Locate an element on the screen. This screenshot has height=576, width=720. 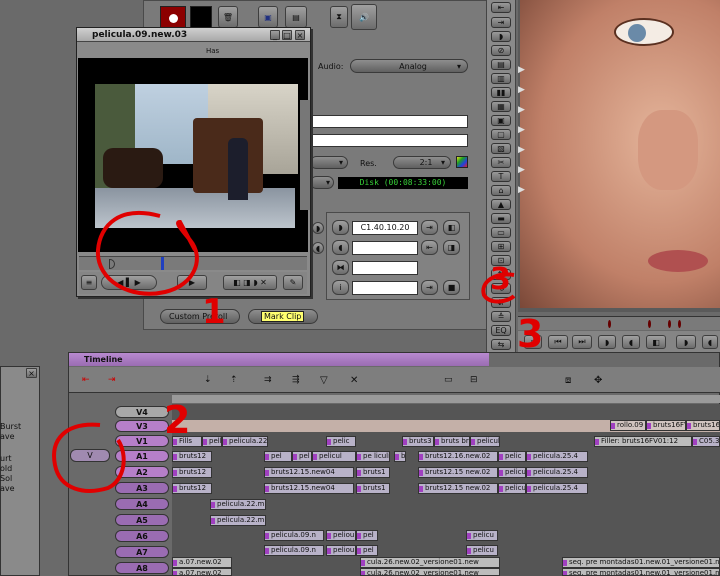
annotation-number-1: 1 is located at coordinates (214, 312).